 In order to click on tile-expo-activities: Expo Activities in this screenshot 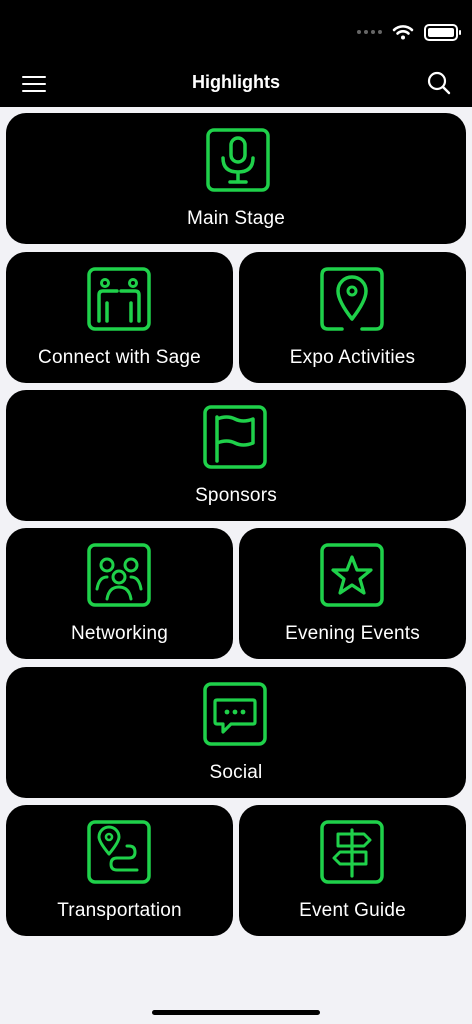, I will do `click(352, 317)`.